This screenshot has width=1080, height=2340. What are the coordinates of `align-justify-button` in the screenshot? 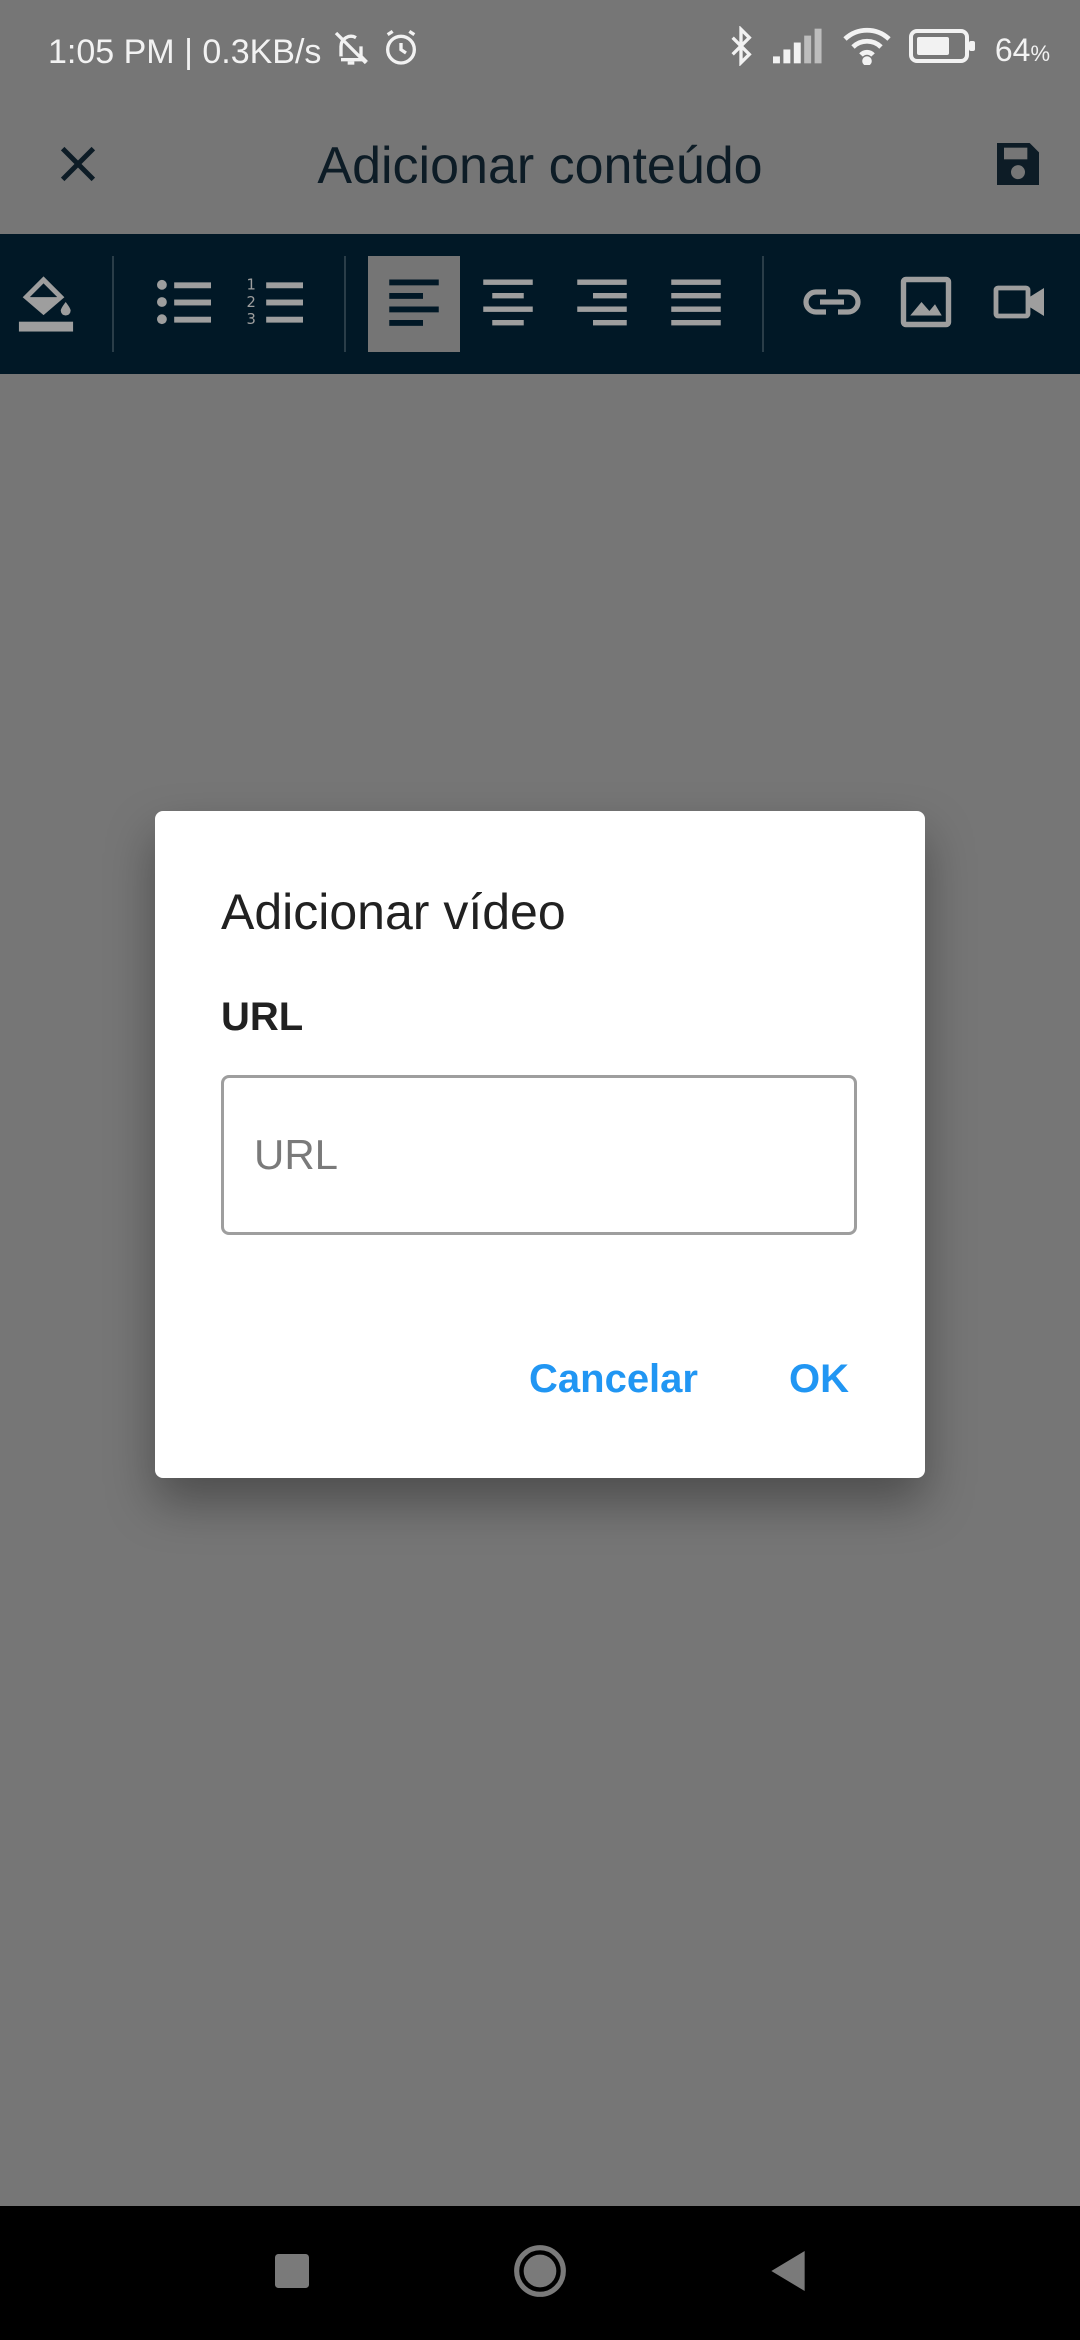 It's located at (696, 304).